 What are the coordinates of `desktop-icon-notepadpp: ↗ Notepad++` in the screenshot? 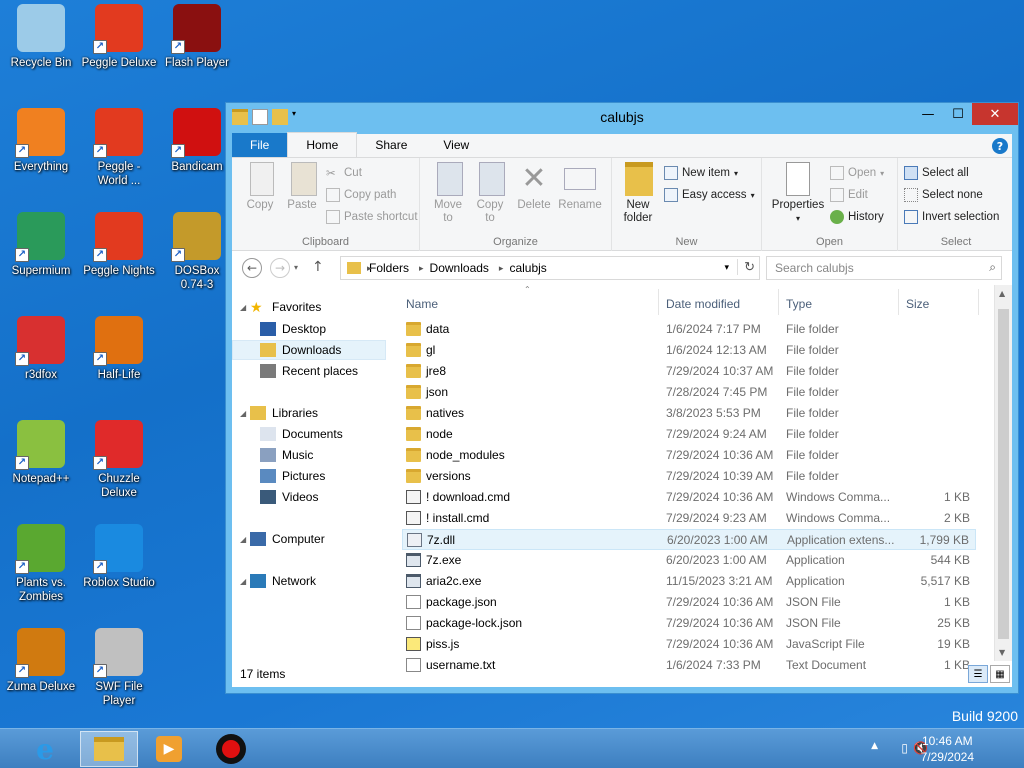 It's located at (41, 470).